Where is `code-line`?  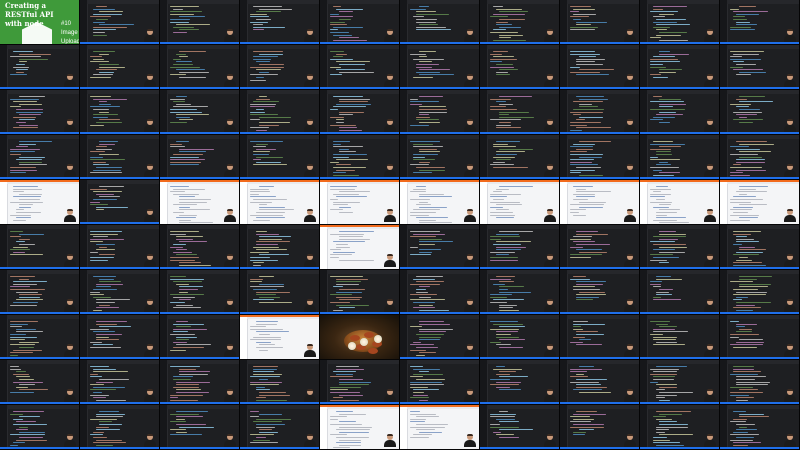
code-line is located at coordinates (669, 237).